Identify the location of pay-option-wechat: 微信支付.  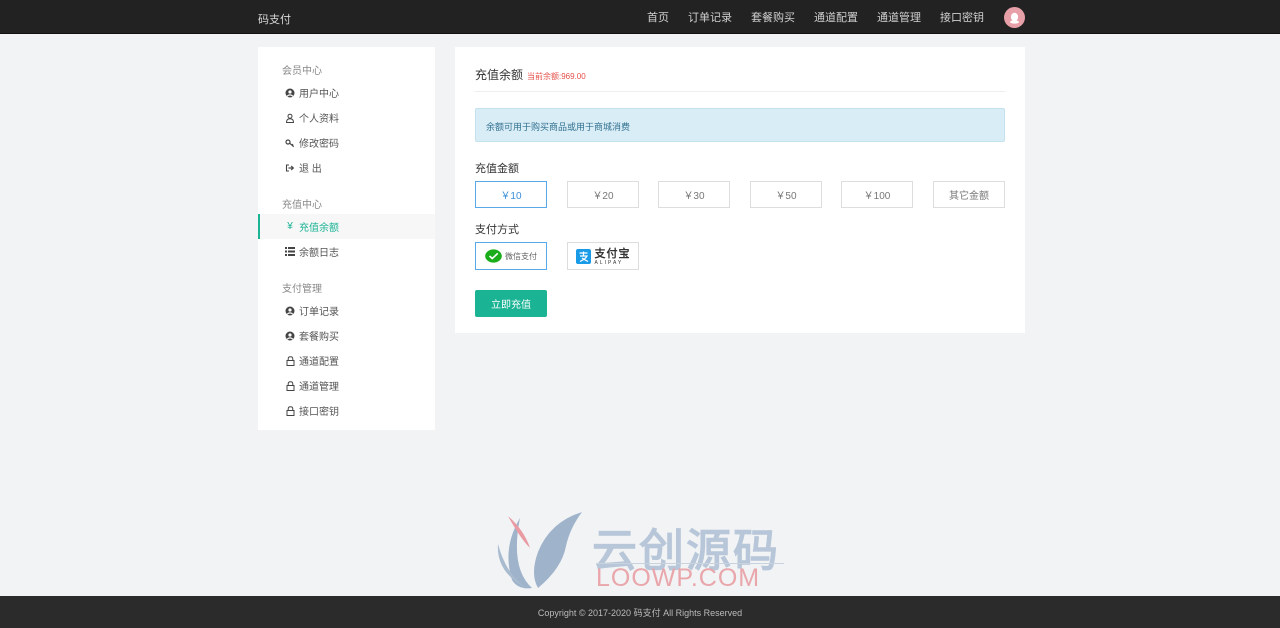
(511, 256).